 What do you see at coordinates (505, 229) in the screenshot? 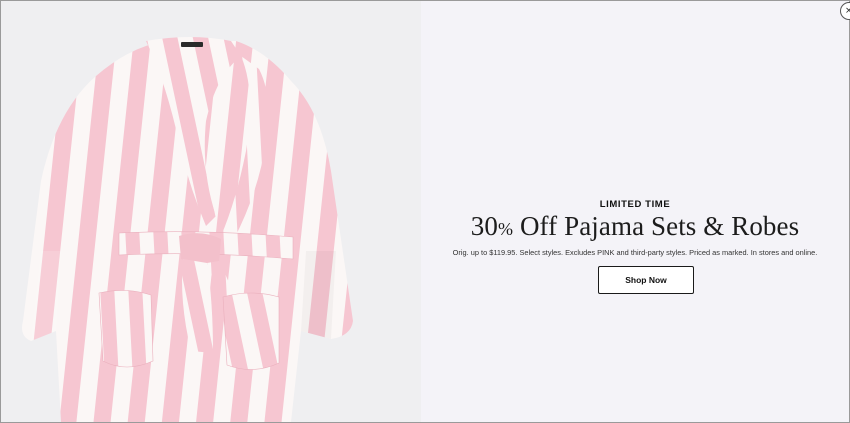
I see `headline-percent: %` at bounding box center [505, 229].